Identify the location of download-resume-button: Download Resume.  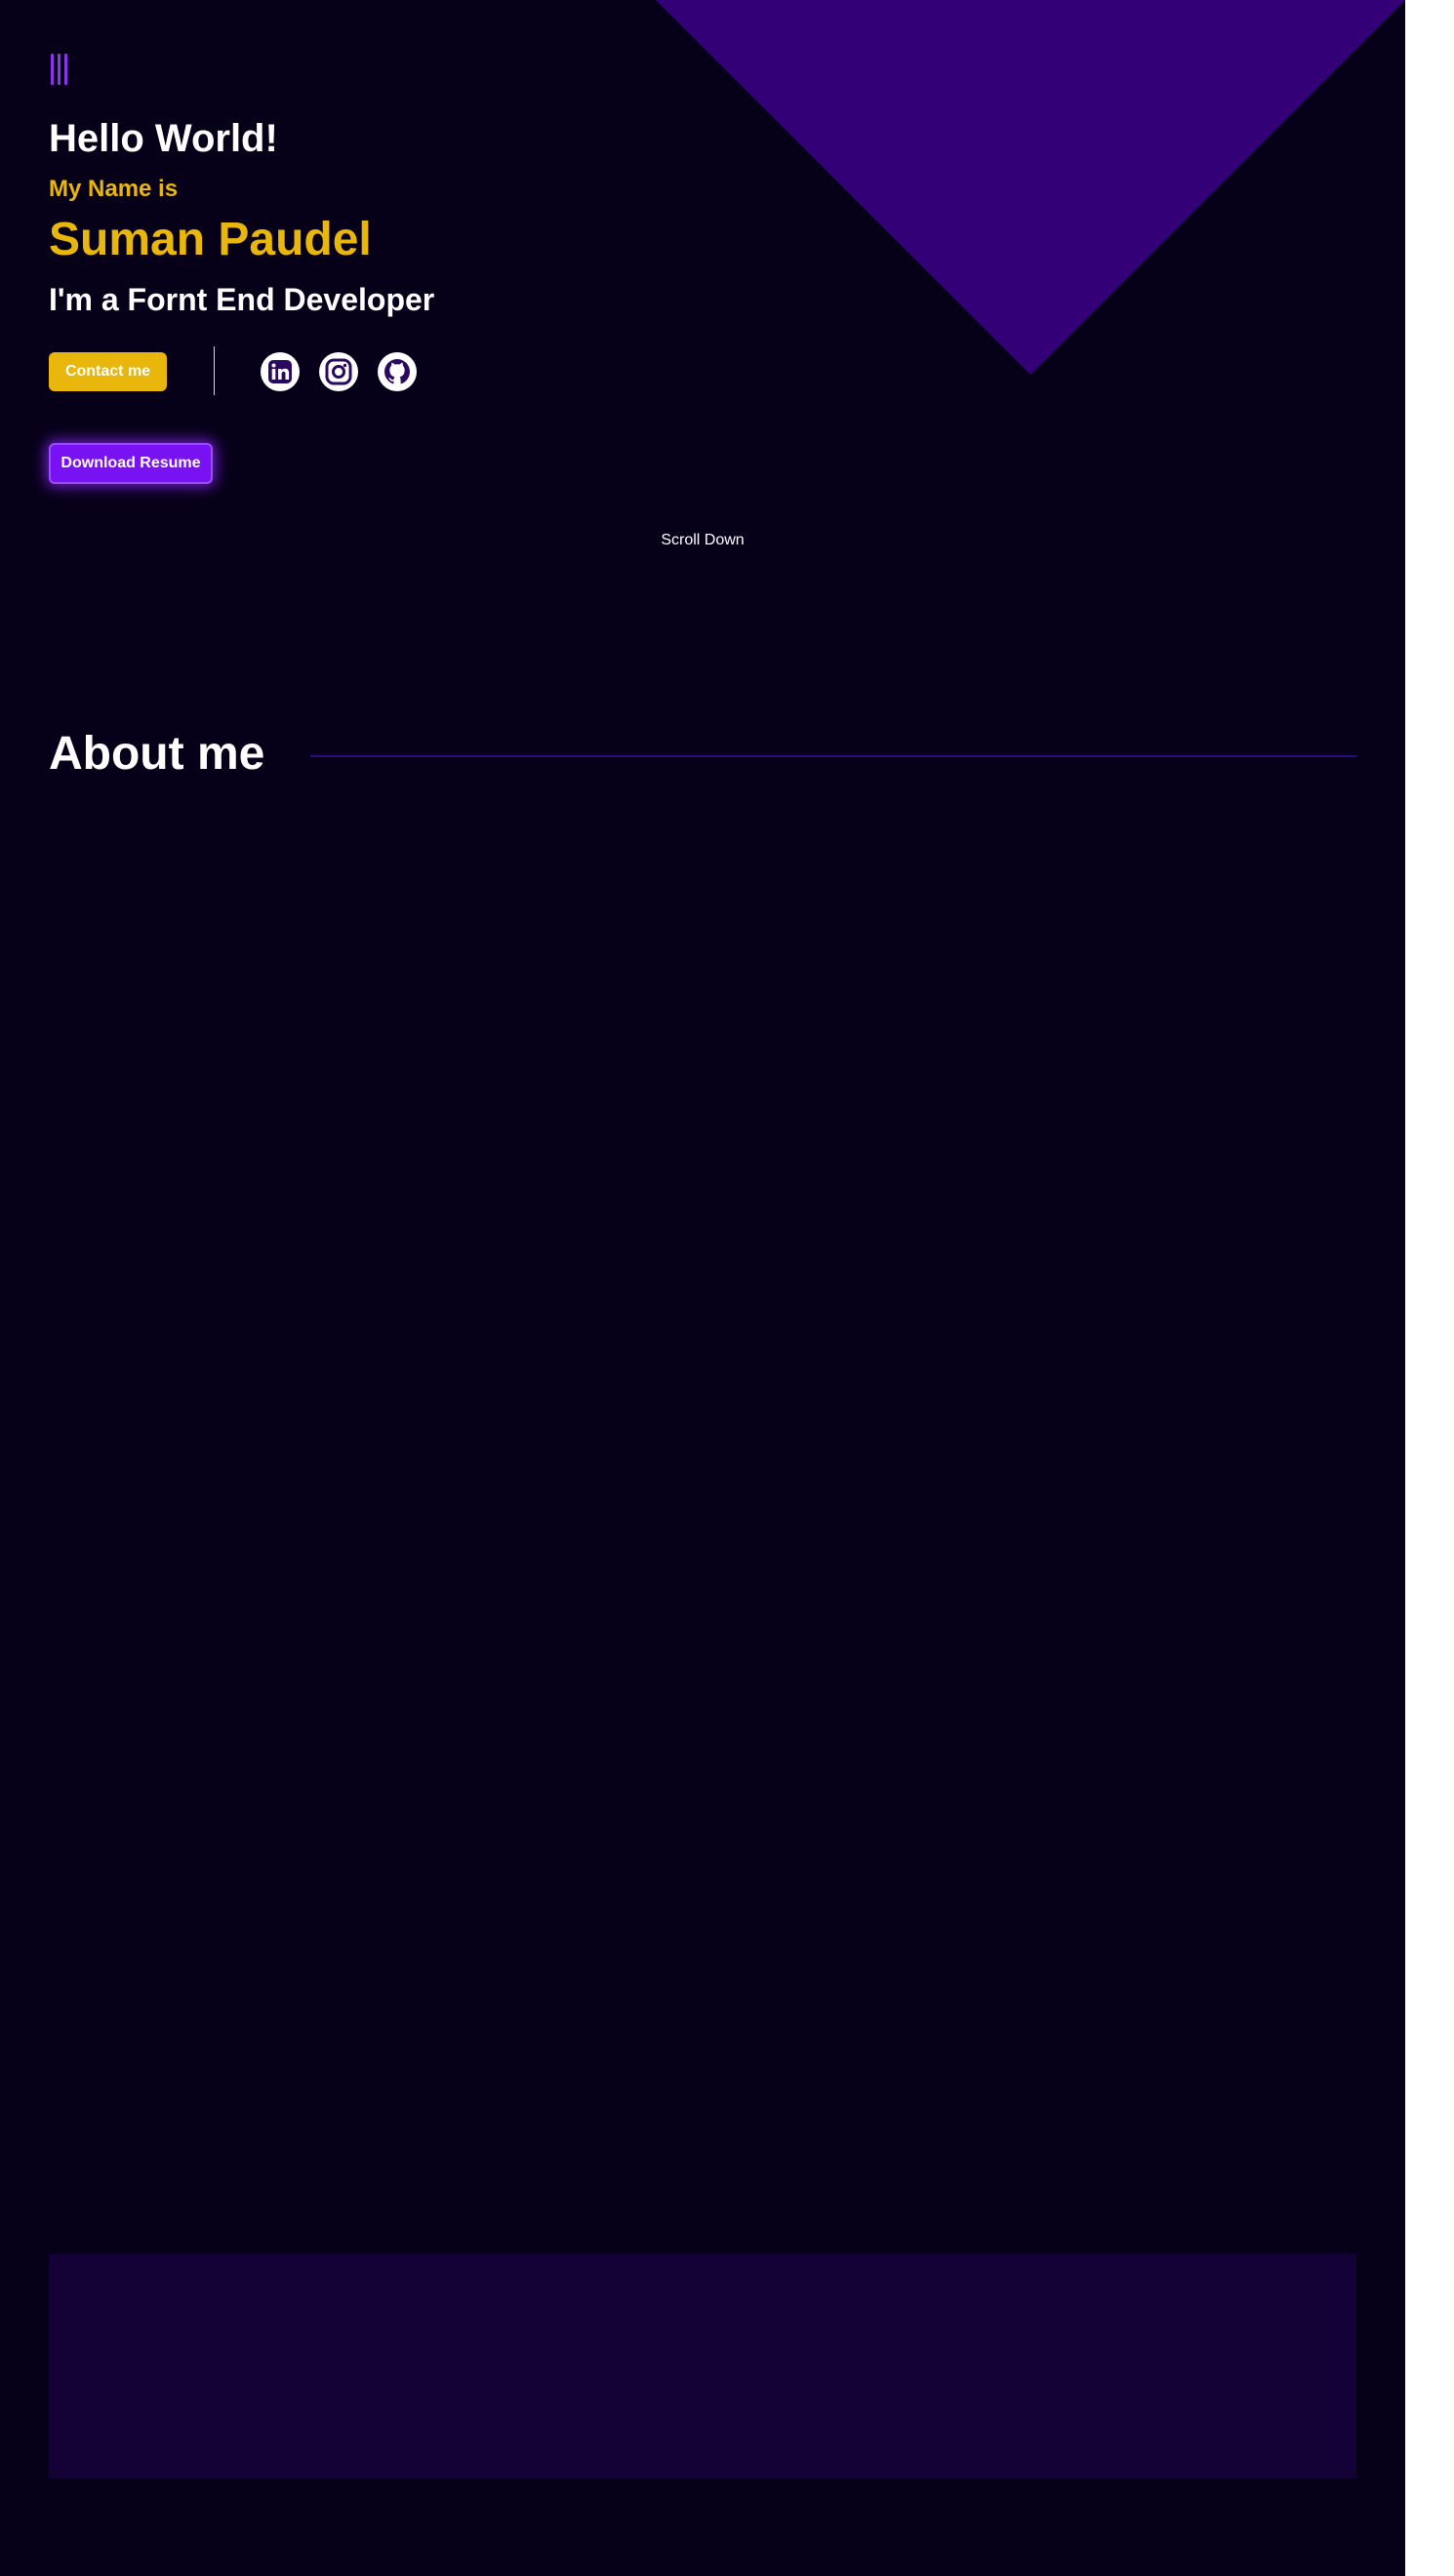
(131, 463).